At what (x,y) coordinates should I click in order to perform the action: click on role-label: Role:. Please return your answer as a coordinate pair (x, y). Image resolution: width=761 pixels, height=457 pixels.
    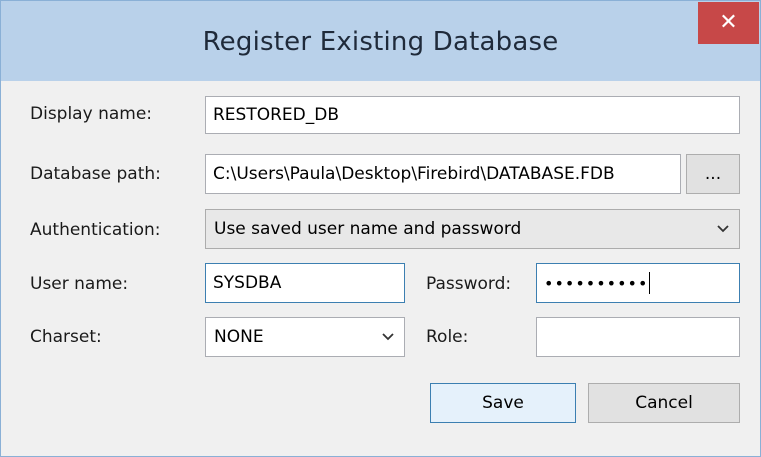
    Looking at the image, I should click on (447, 337).